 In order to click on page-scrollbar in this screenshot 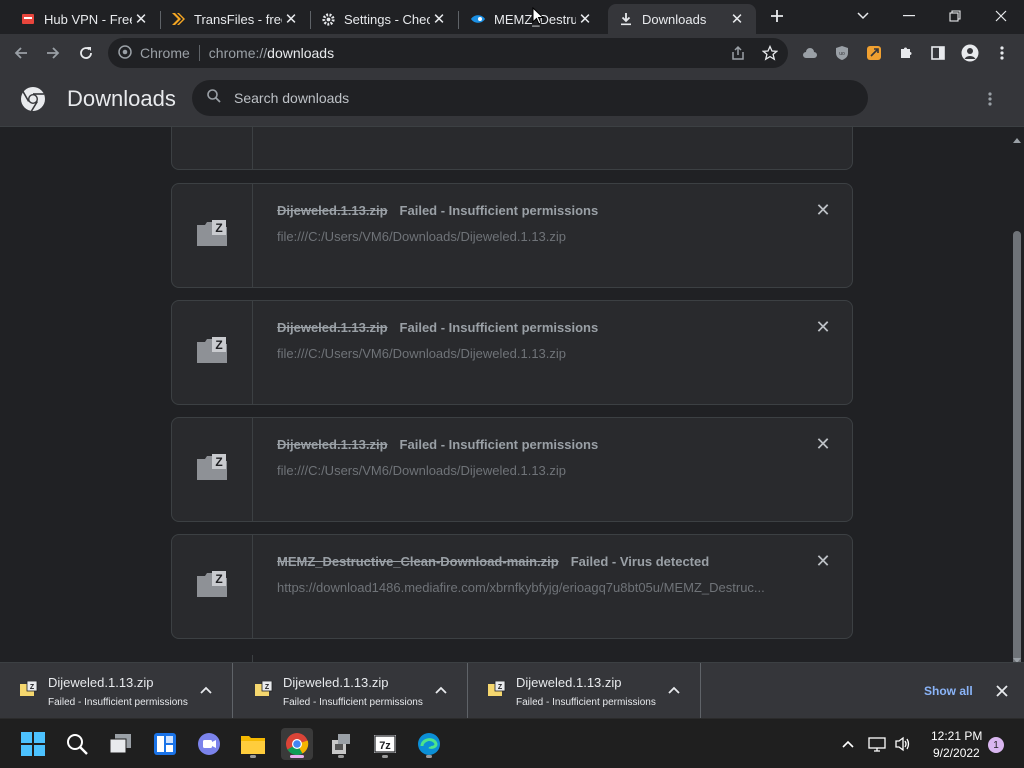, I will do `click(1017, 399)`.